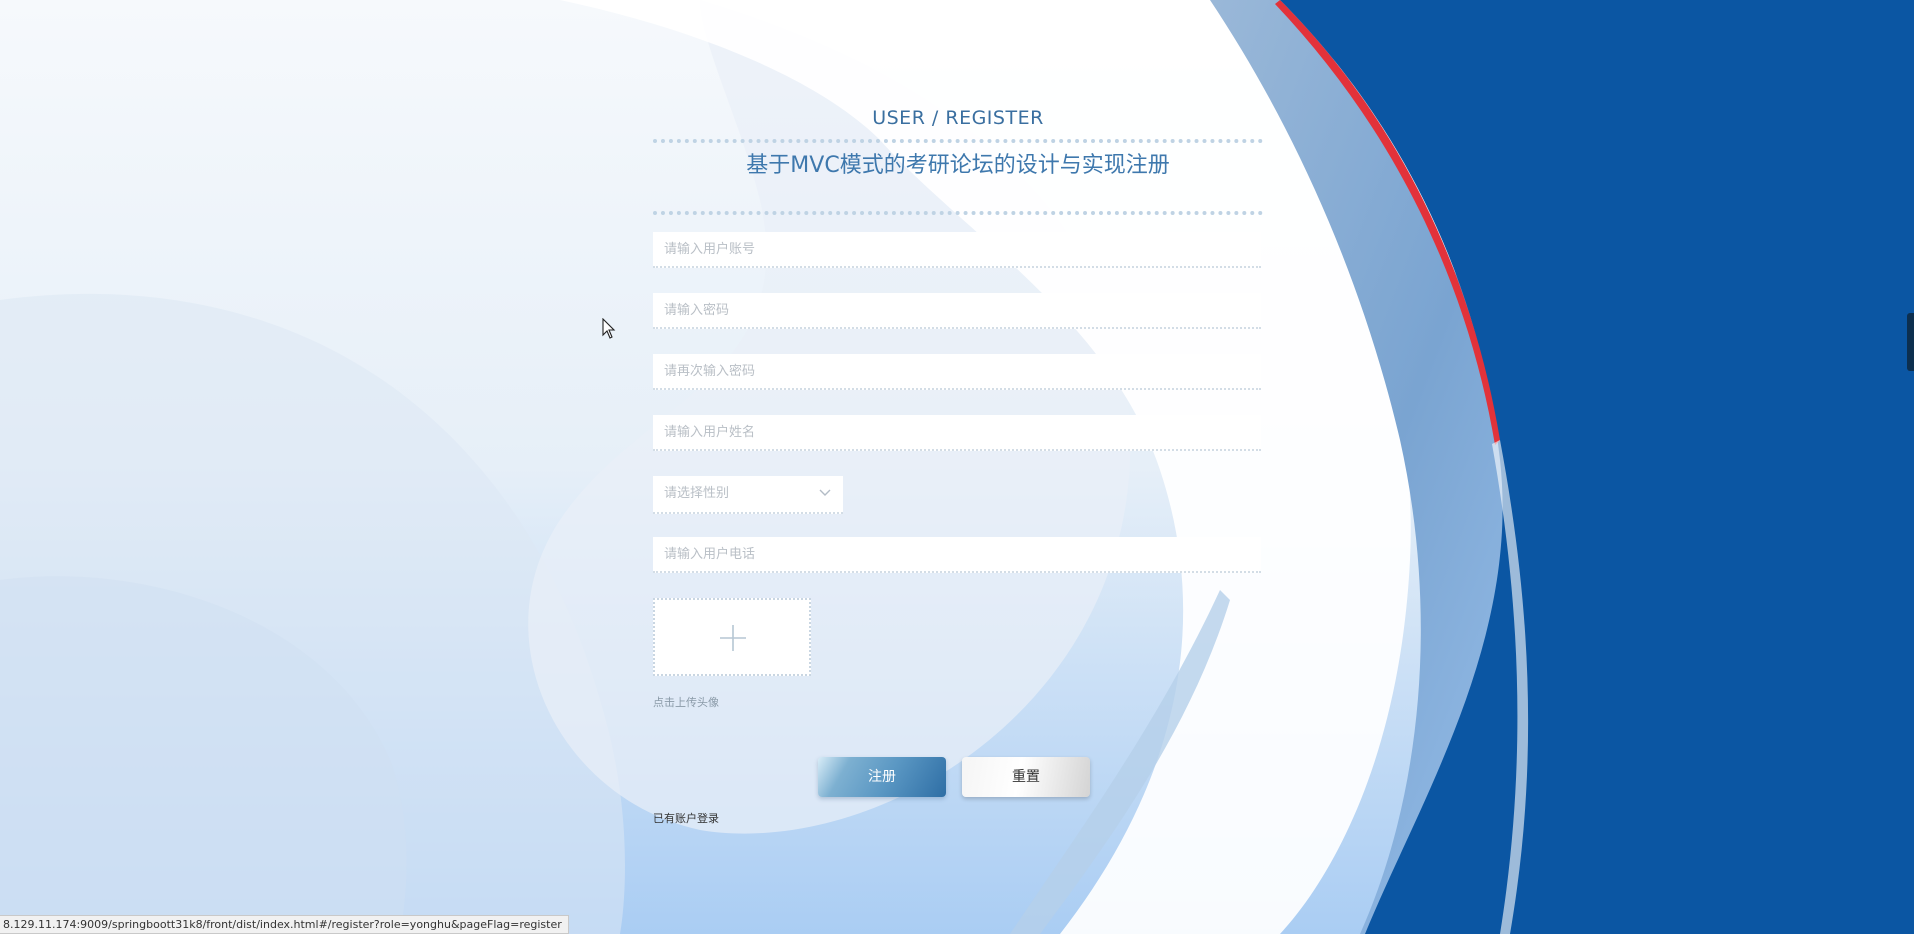 This screenshot has height=934, width=1914. I want to click on mouse-pointer-icon, so click(609, 328).